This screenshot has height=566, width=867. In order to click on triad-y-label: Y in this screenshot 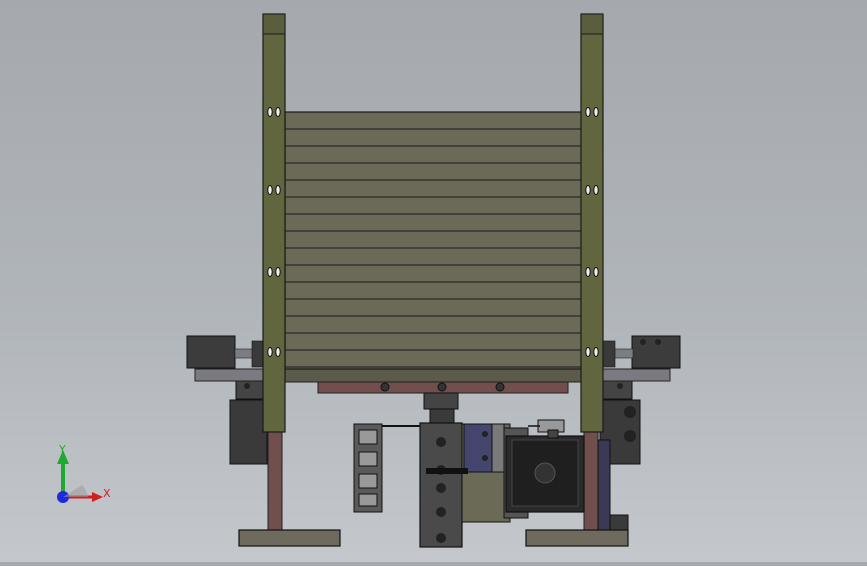, I will do `click(62, 449)`.